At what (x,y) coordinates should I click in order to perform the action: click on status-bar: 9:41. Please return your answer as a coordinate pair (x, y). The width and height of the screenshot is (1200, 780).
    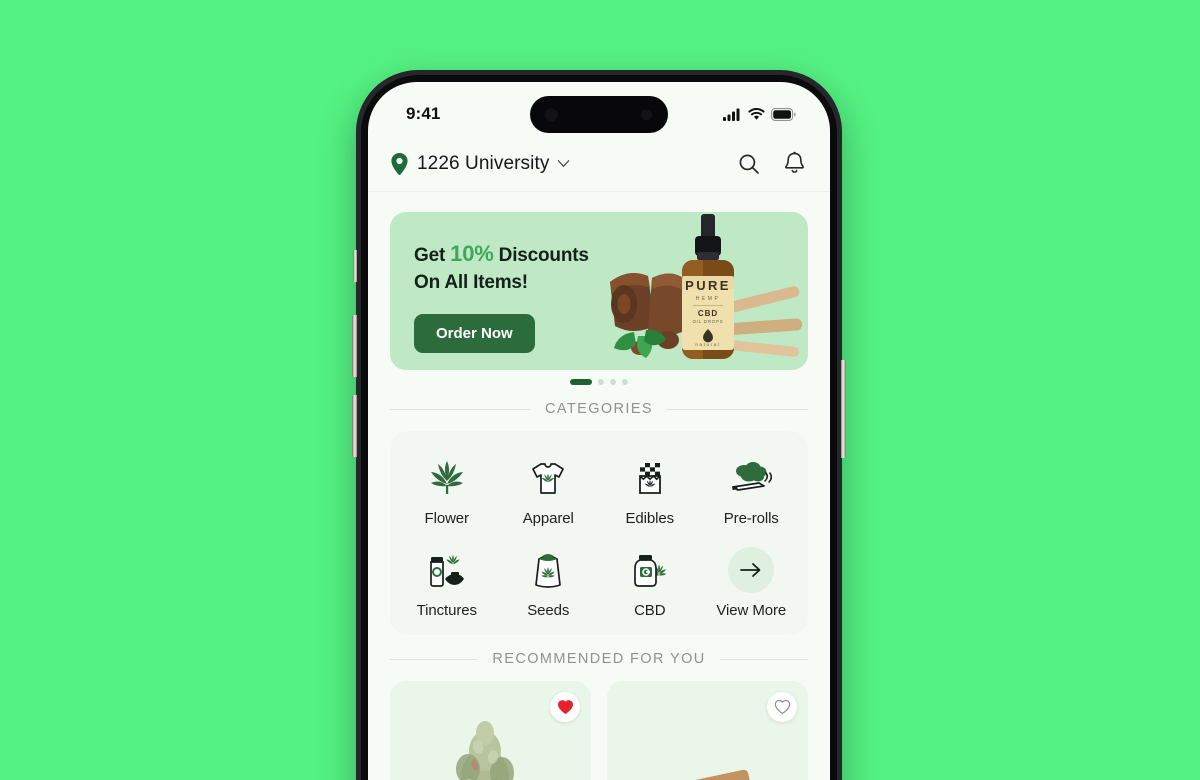
    Looking at the image, I should click on (599, 109).